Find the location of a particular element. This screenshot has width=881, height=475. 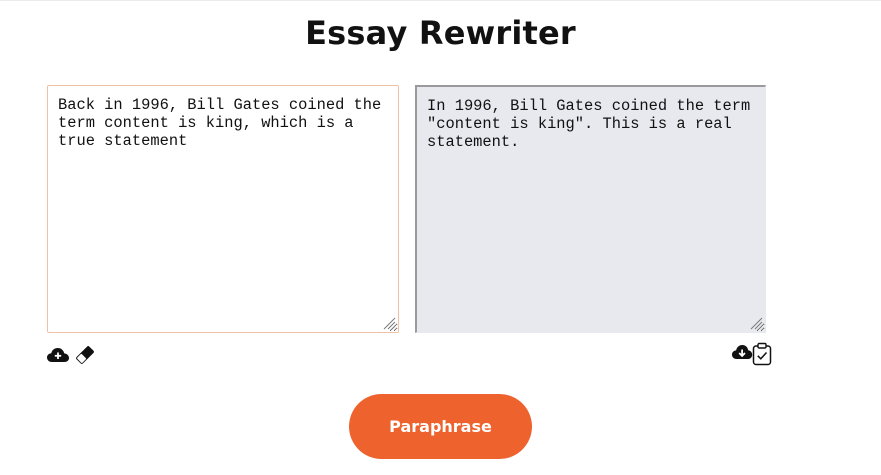

eraser-icon is located at coordinates (85, 355).